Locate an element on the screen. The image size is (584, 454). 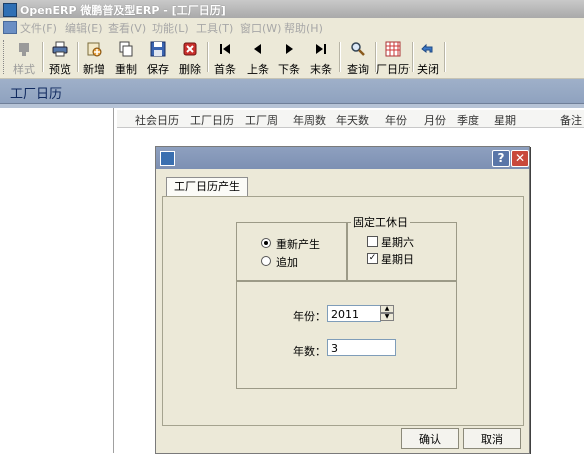
prev-label: 上条 is located at coordinates (258, 69).